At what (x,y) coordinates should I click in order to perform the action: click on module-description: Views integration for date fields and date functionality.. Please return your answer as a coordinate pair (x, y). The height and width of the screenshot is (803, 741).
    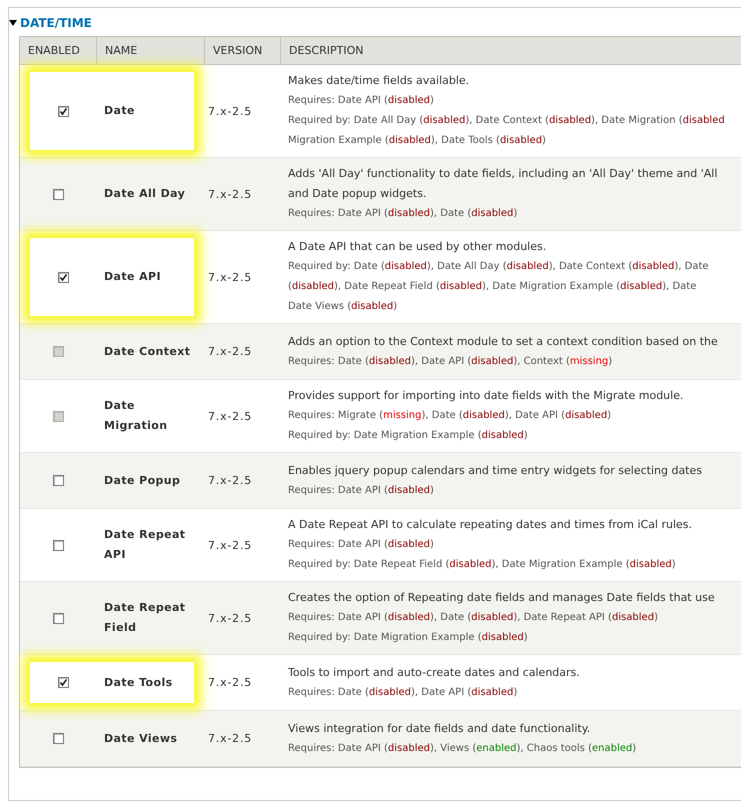
    Looking at the image, I should click on (440, 728).